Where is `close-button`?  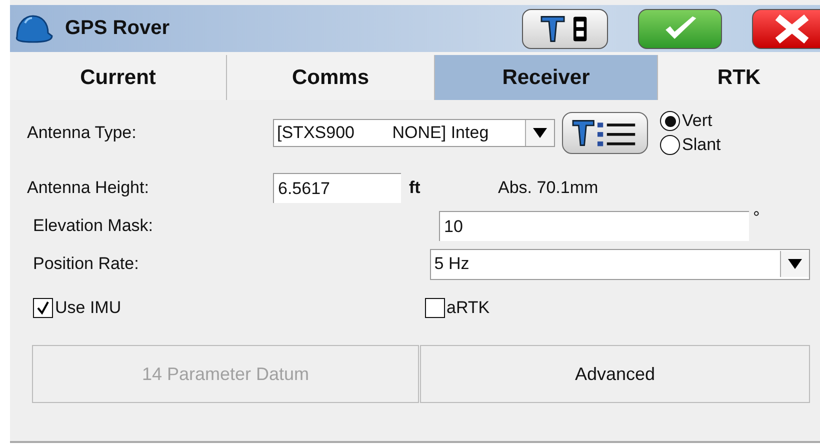
close-button is located at coordinates (786, 28).